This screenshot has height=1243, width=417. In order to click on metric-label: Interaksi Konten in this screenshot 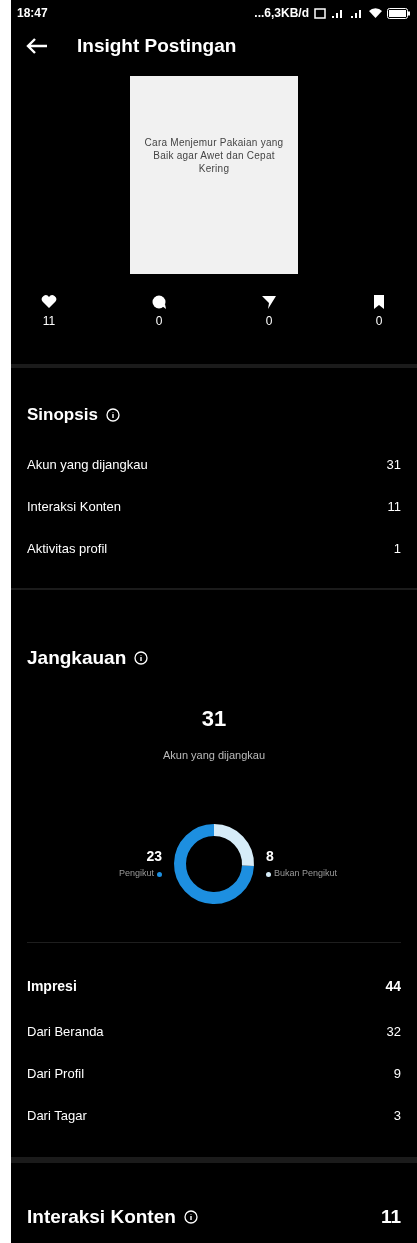, I will do `click(74, 506)`.